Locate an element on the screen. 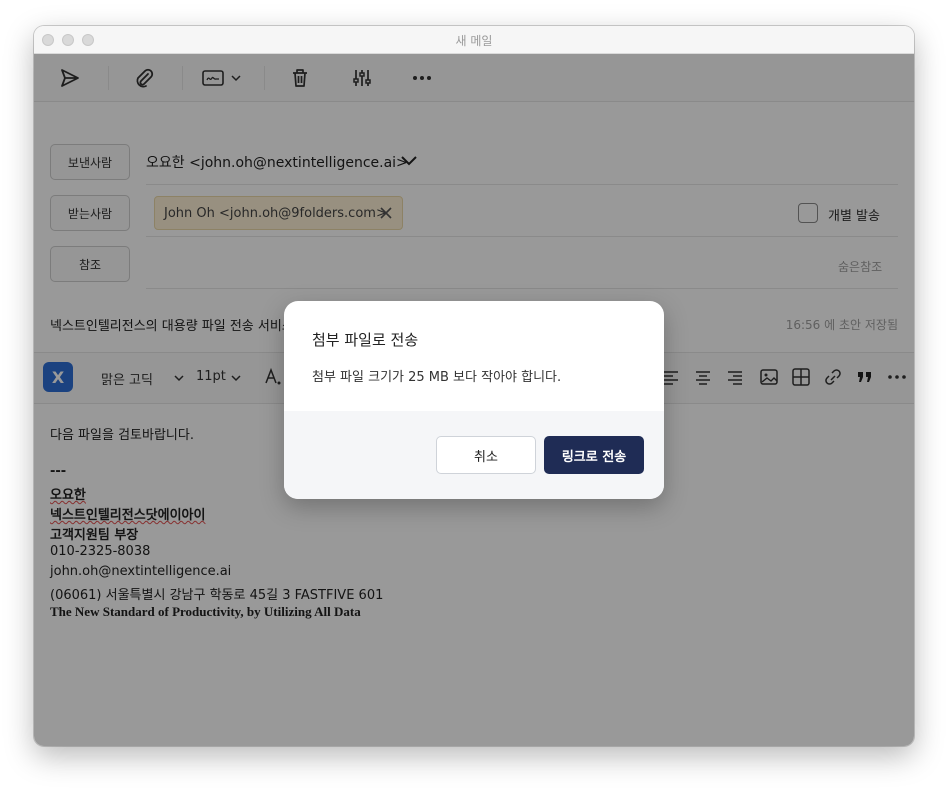 This screenshot has height=788, width=948. window-title: 새 메일 is located at coordinates (474, 41).